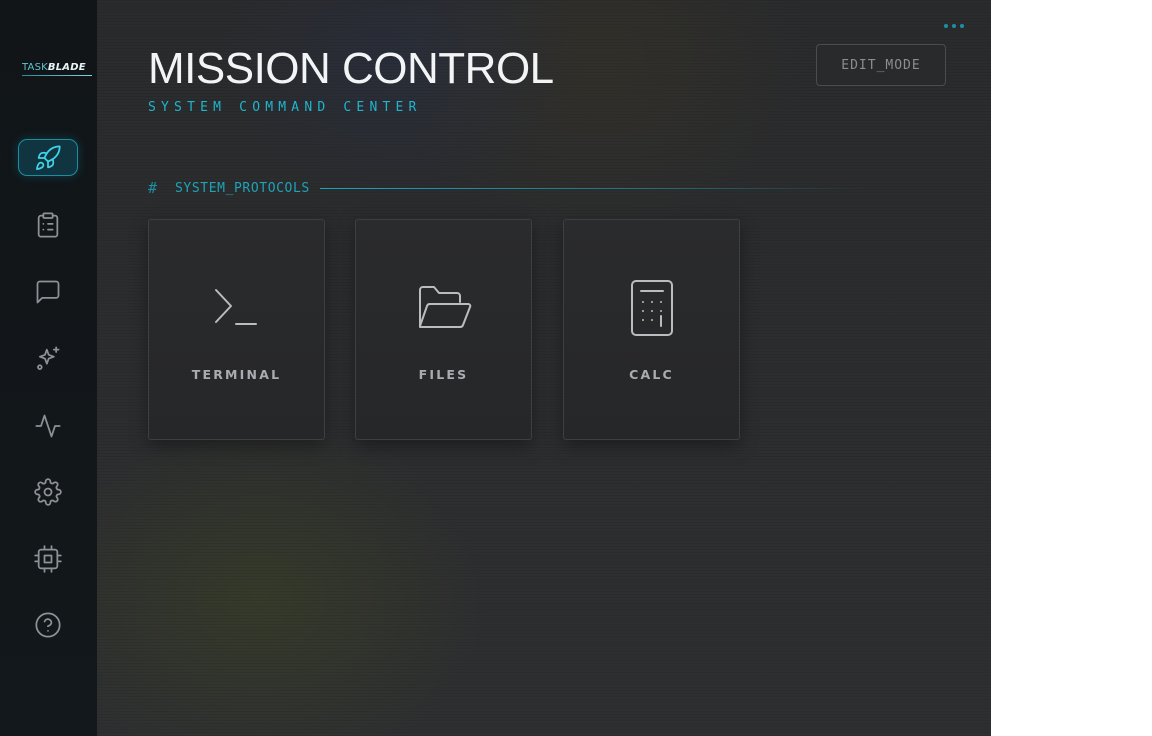 The width and height of the screenshot is (1152, 736). I want to click on sidebar: TASKBLADE, so click(48, 368).